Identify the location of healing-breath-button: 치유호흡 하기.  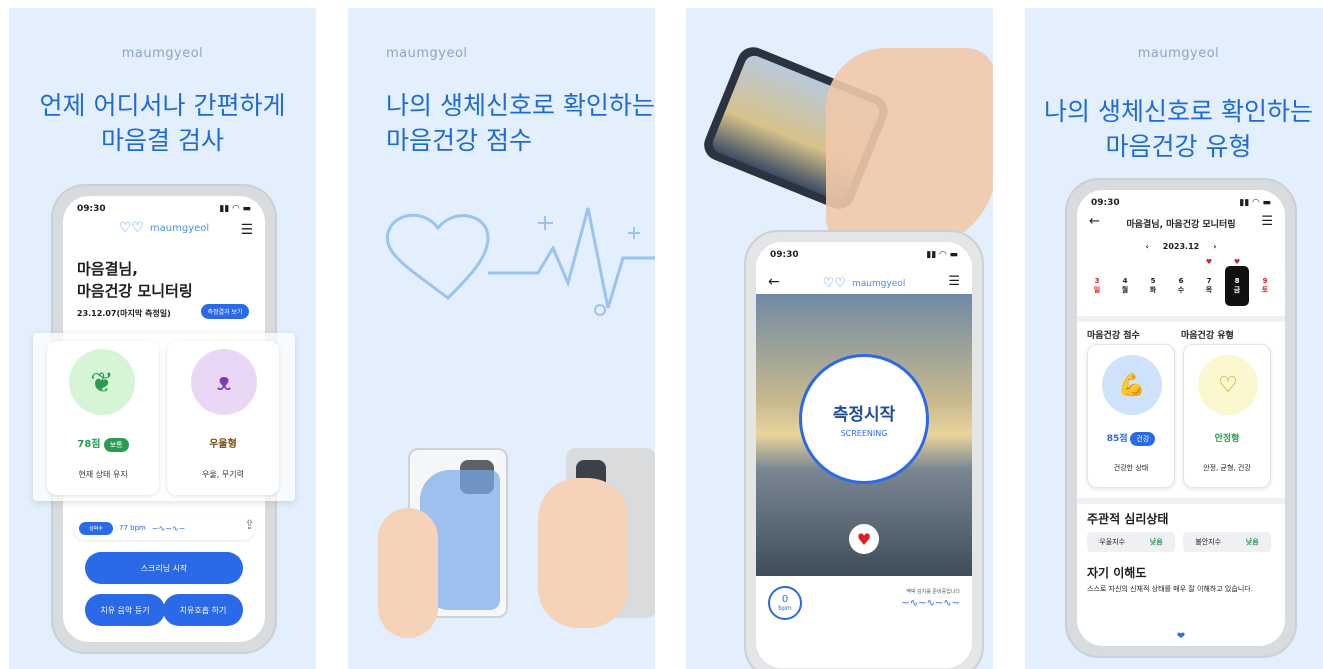
(203, 610).